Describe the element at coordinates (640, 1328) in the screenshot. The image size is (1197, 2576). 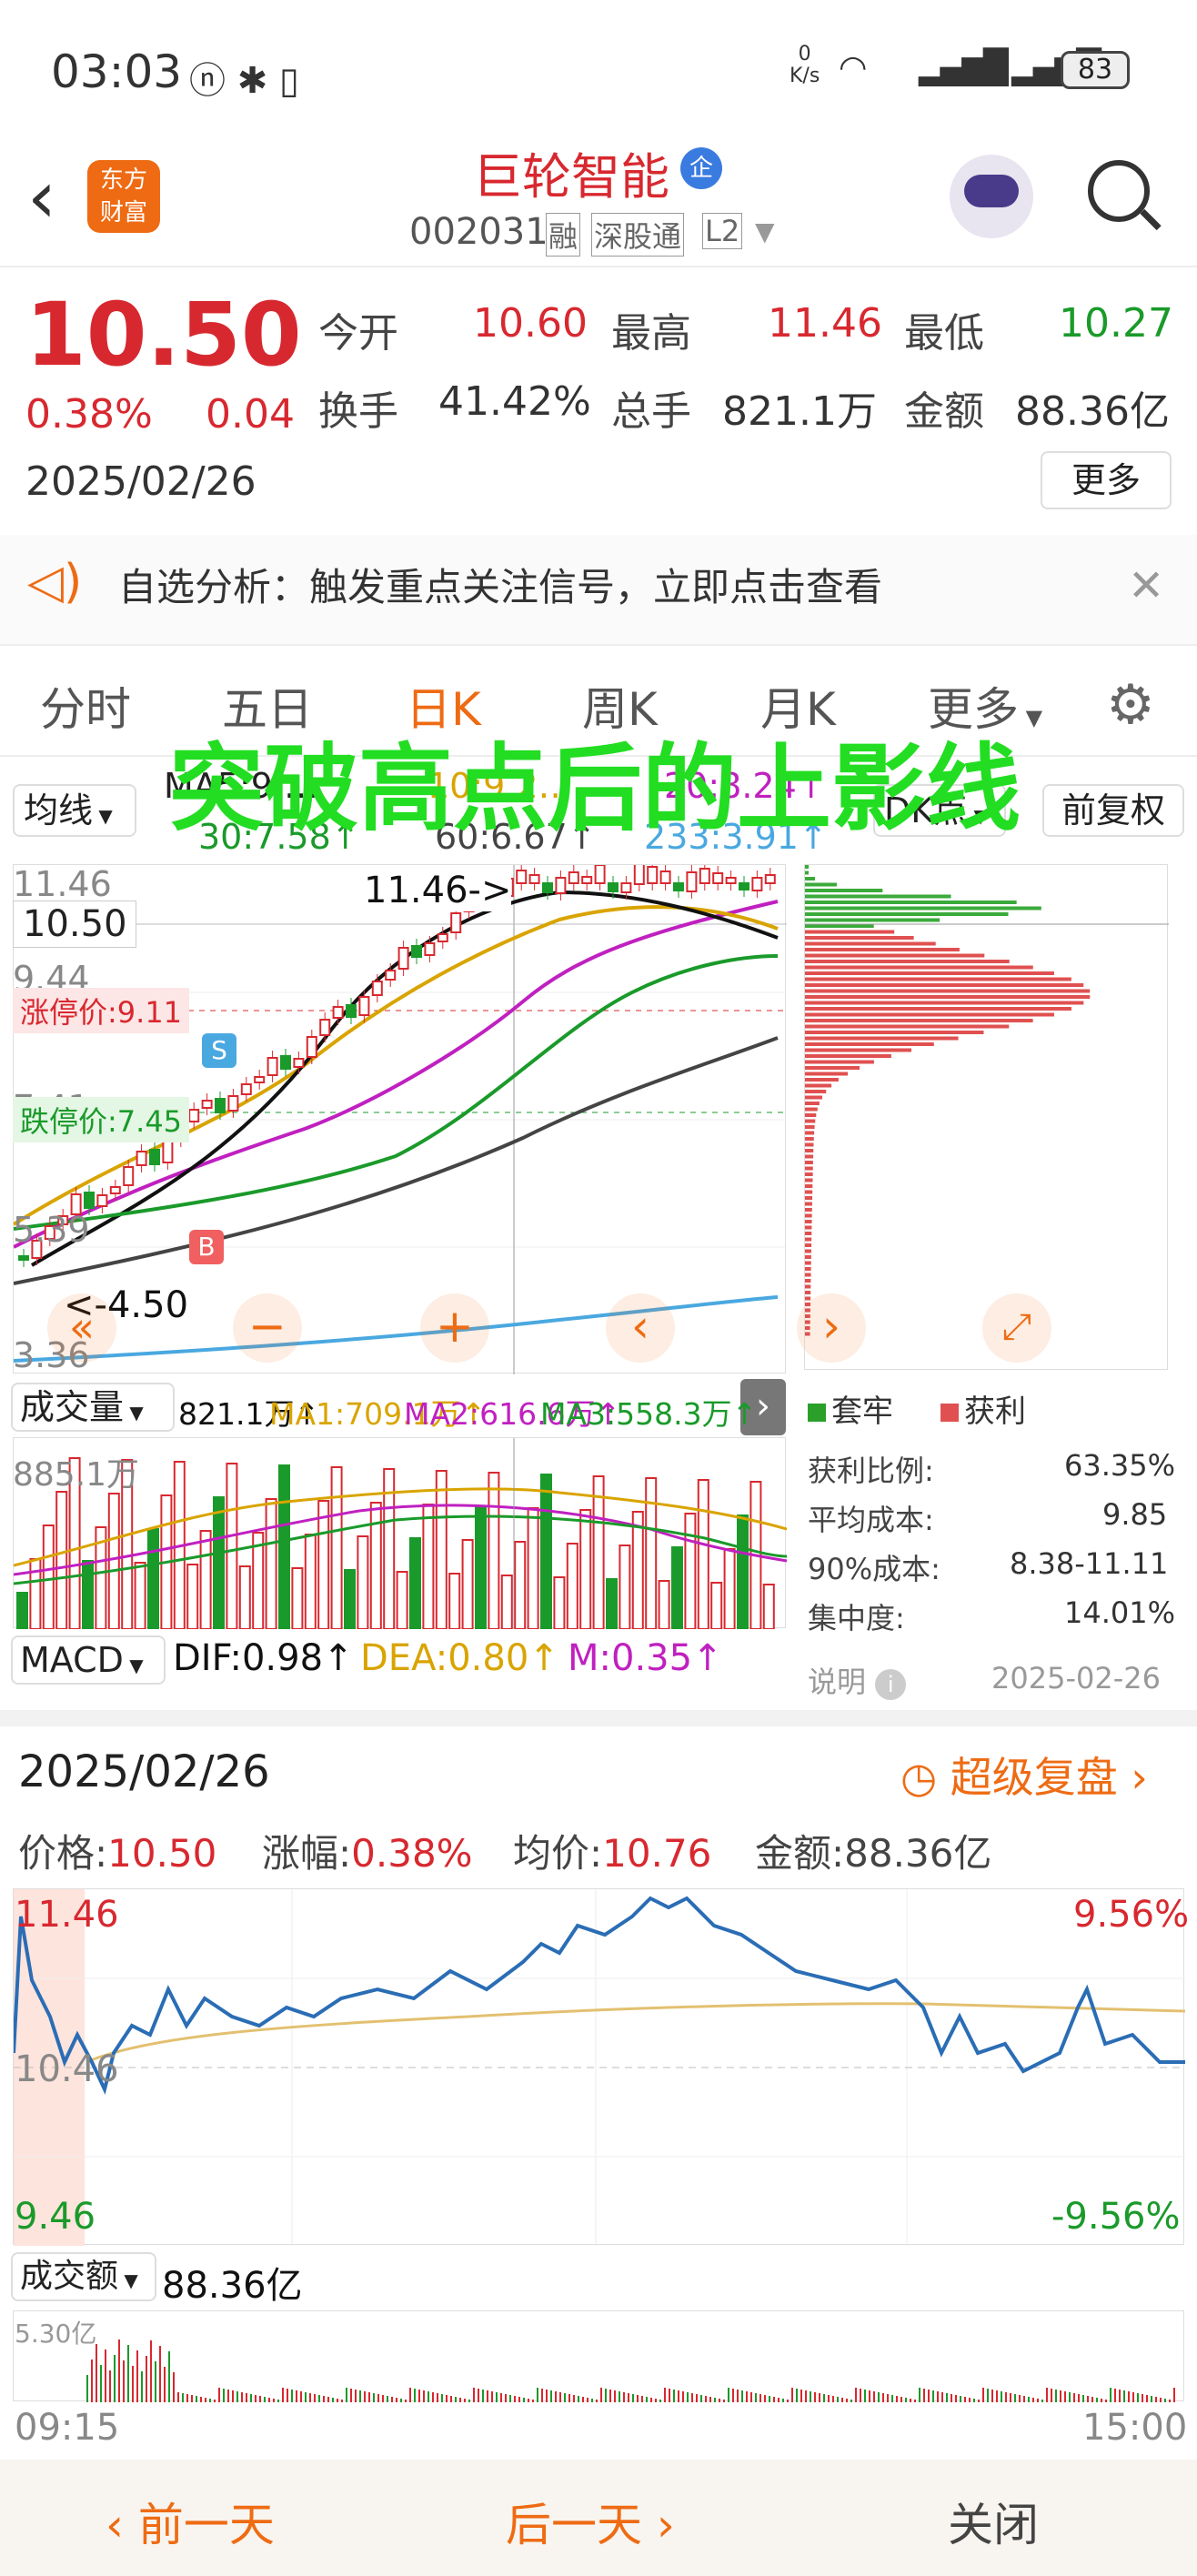
I see `prev-icon: ‹` at that location.